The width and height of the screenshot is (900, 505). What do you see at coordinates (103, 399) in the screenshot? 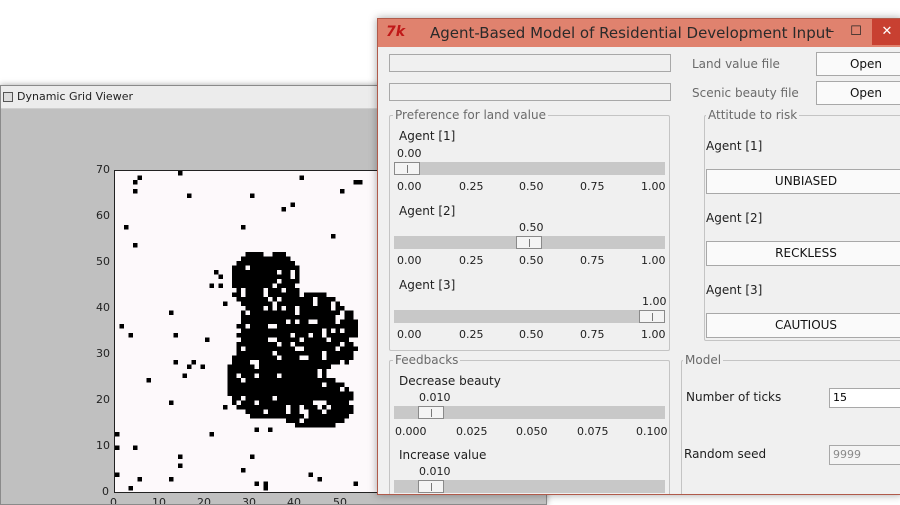
I see `y-tick-label: 20` at bounding box center [103, 399].